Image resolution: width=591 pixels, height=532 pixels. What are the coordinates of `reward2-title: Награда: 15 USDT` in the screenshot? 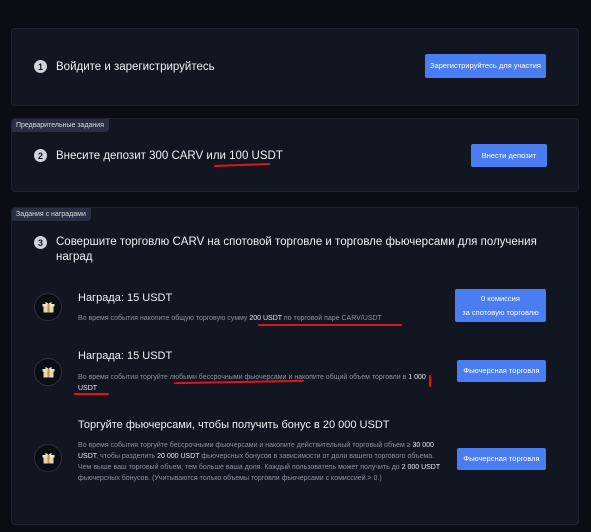 It's located at (125, 356).